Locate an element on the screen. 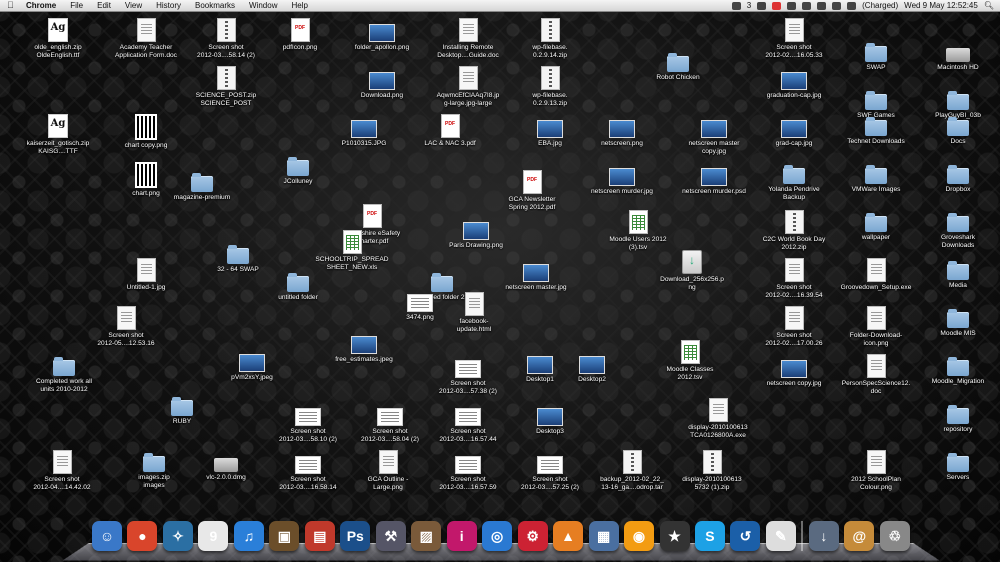  desktop-item: Technet Downloads is located at coordinates (876, 130).